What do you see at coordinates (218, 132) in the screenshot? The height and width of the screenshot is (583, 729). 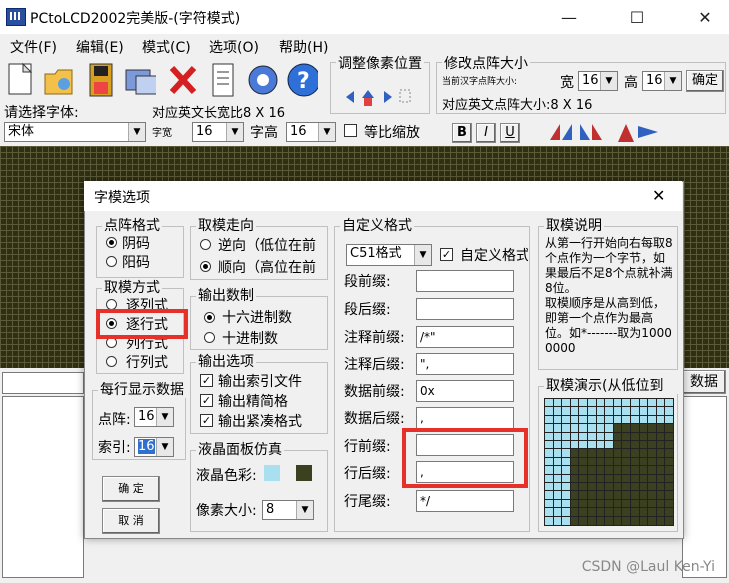 I see `char-width-select: 16 ▼` at bounding box center [218, 132].